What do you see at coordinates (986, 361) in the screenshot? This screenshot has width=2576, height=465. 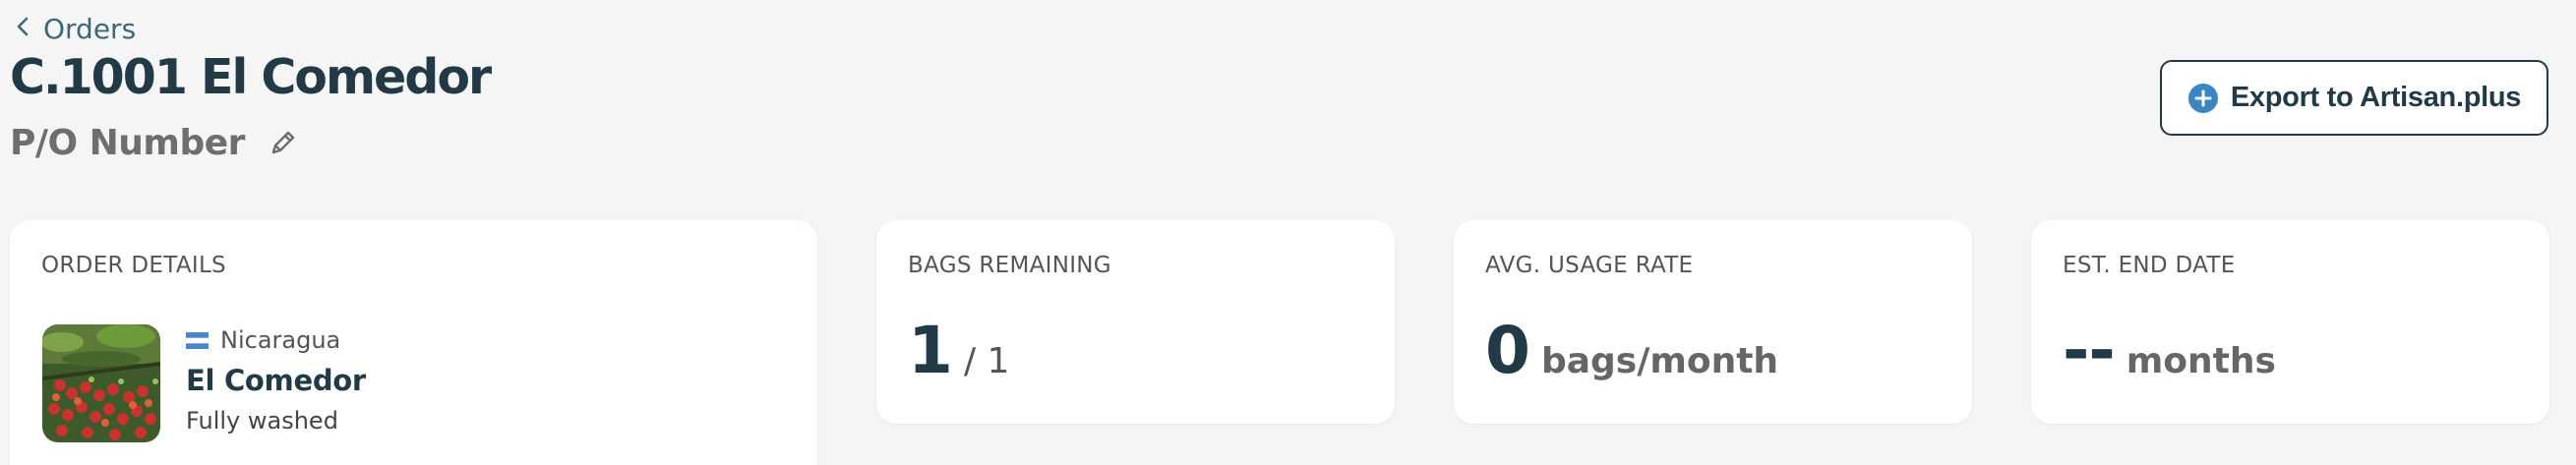 I see `bags-remaining-total: / 1` at bounding box center [986, 361].